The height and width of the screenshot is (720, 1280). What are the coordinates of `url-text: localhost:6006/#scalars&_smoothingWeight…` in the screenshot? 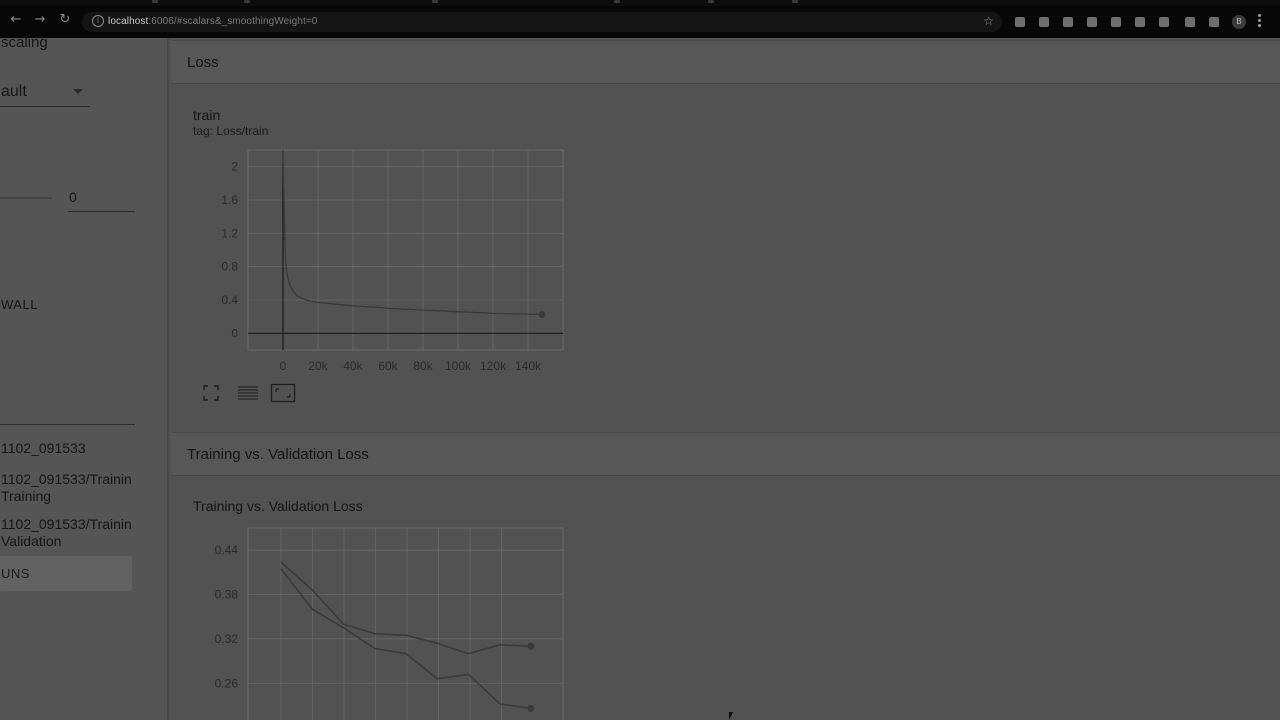 It's located at (212, 21).